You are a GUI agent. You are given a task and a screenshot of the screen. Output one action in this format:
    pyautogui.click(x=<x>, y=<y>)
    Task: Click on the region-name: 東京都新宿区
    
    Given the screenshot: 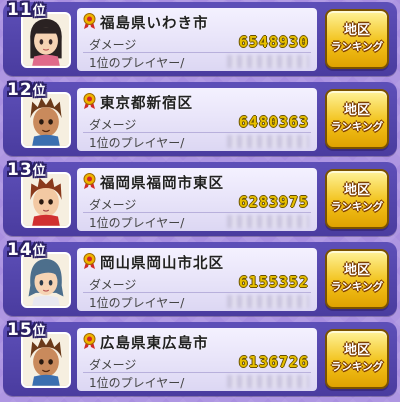 What is the action you would take?
    pyautogui.click(x=146, y=104)
    